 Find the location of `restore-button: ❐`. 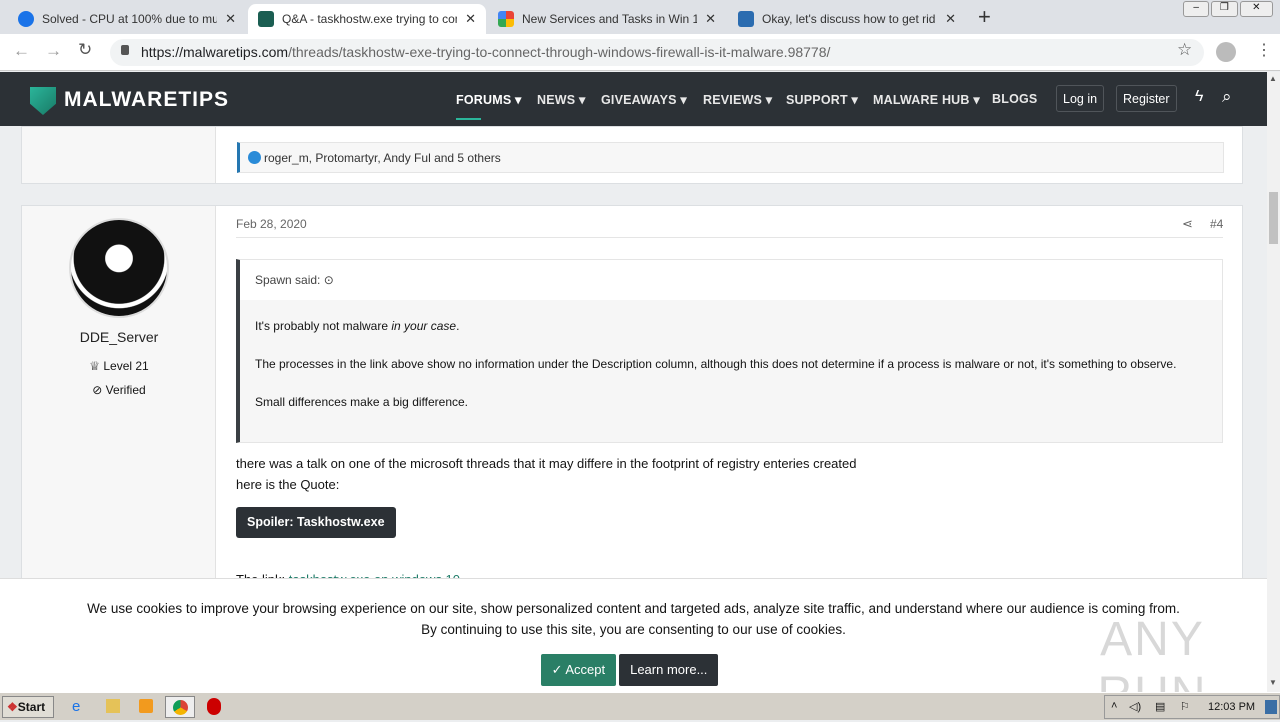

restore-button: ❐ is located at coordinates (1224, 9).